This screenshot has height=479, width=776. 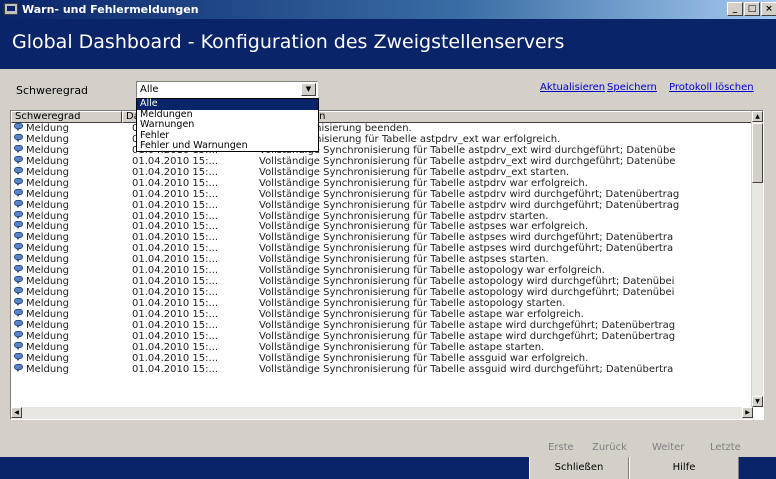 I want to click on save-link: Speichern, so click(x=632, y=87).